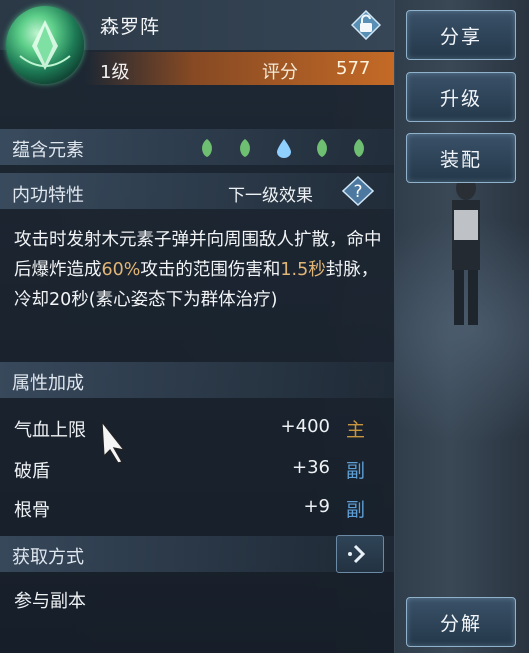  I want to click on upgrade-button: 升级, so click(461, 97).